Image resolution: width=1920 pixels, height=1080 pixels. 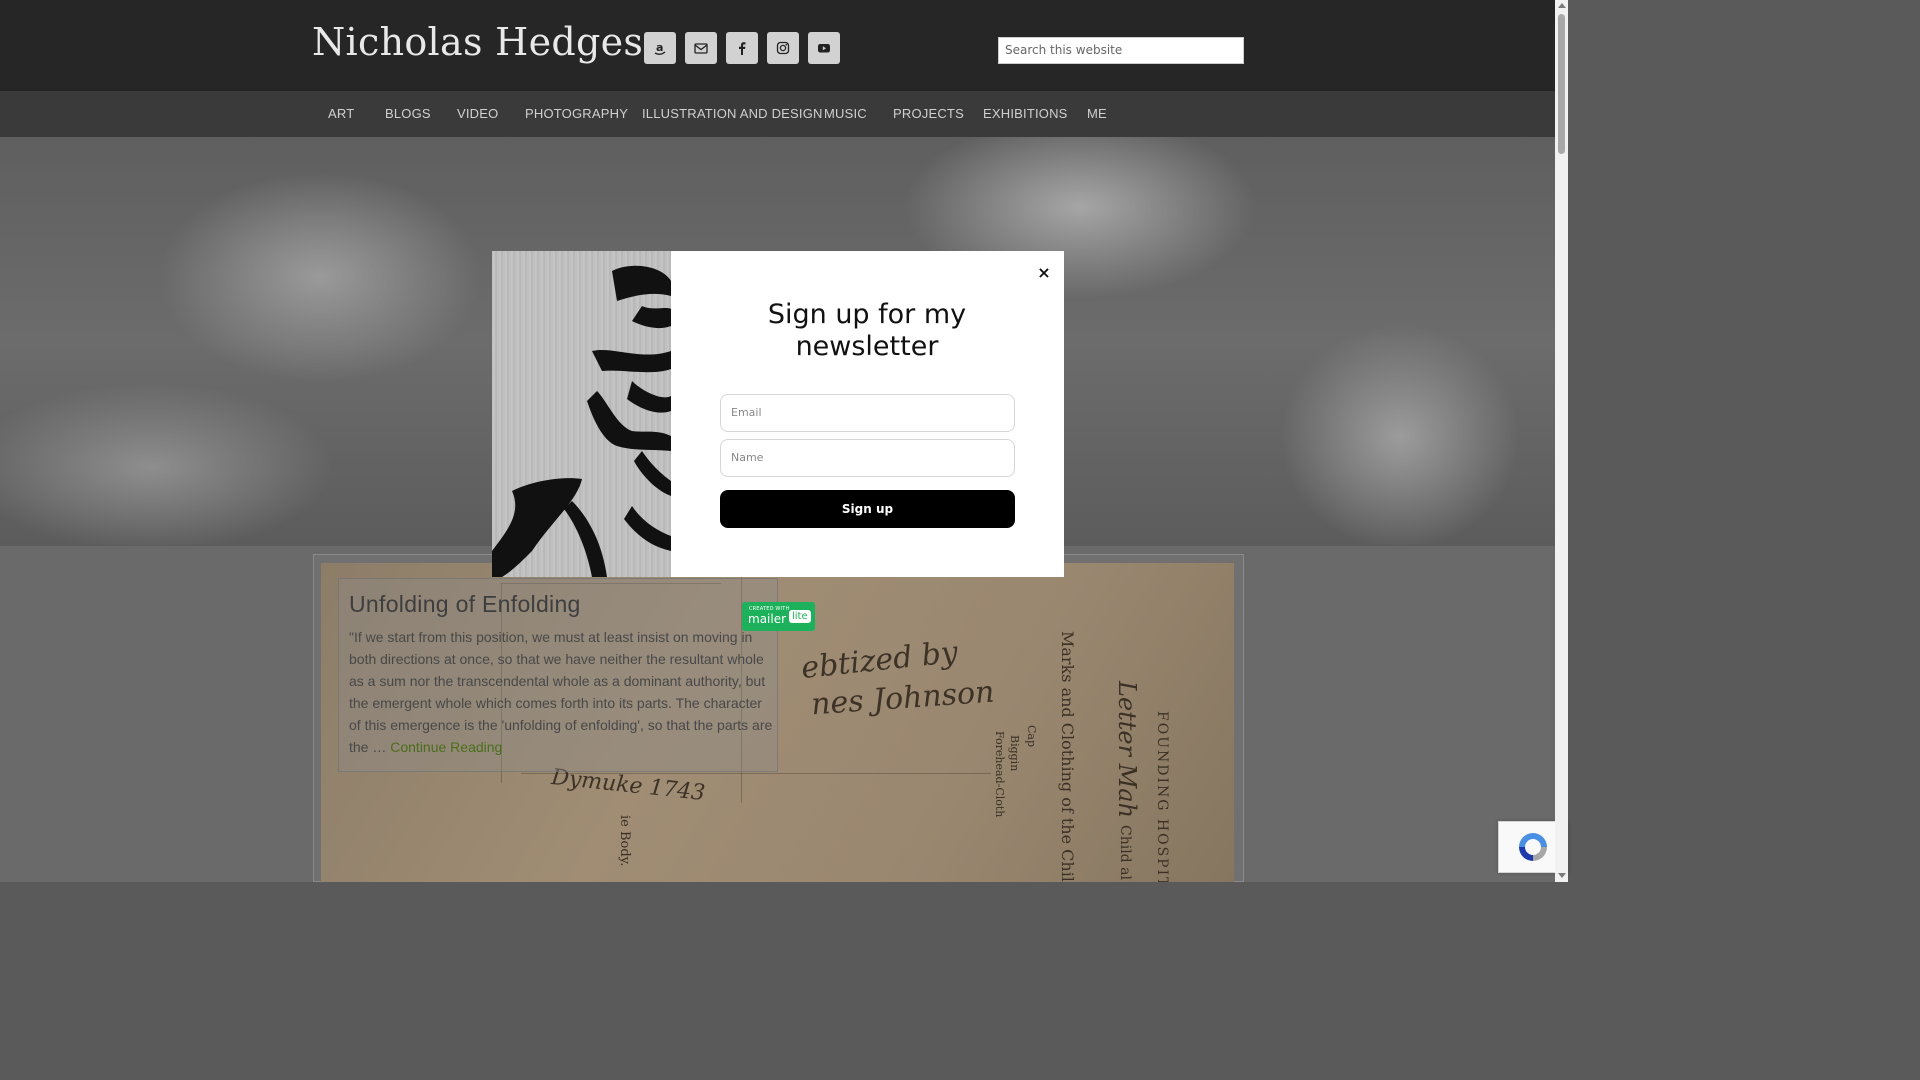 What do you see at coordinates (742, 48) in the screenshot?
I see `facebook-icon` at bounding box center [742, 48].